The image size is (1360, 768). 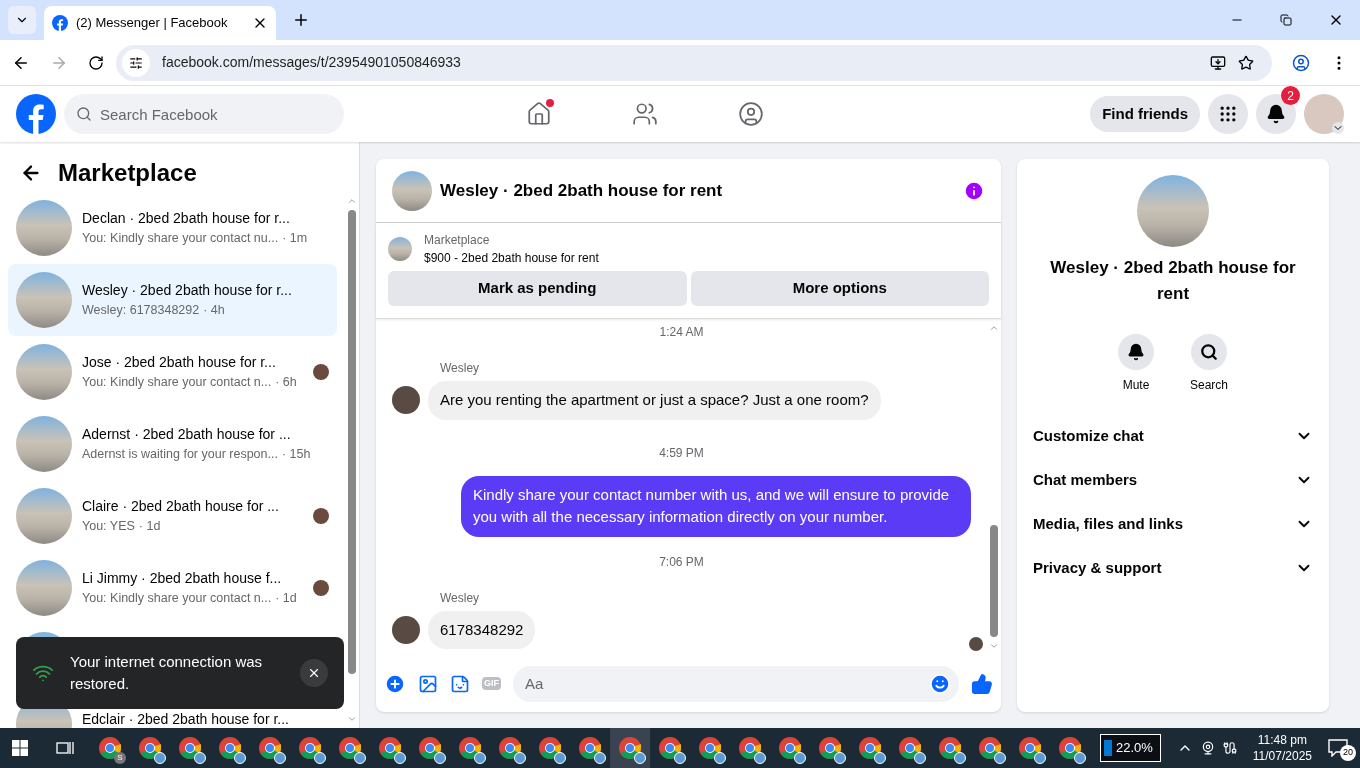 I want to click on plus-icon, so click(x=395, y=683).